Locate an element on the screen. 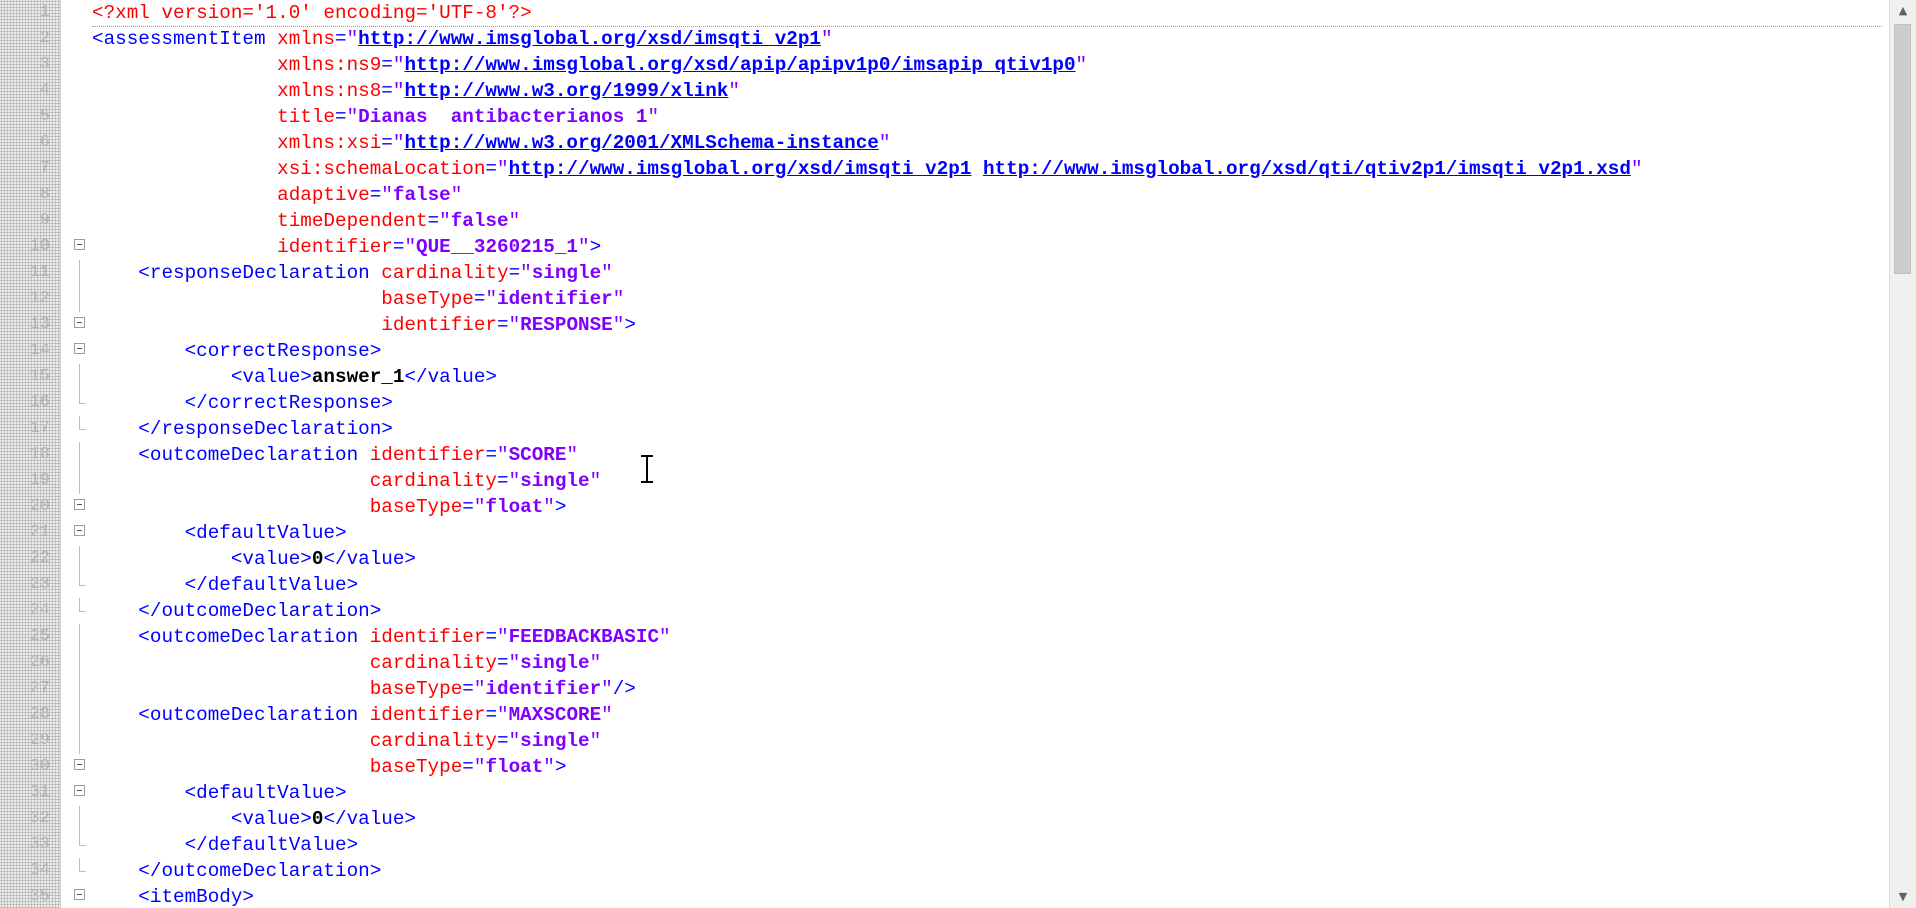  code-text: <itemBody> is located at coordinates (173, 896).